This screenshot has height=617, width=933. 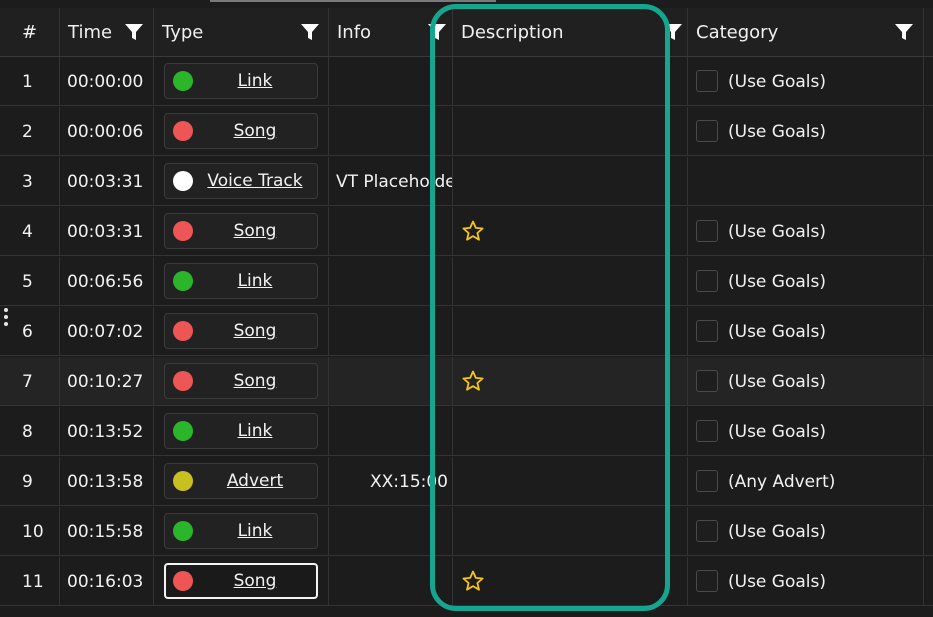 I want to click on row-time: 00:10:27, so click(x=107, y=381).